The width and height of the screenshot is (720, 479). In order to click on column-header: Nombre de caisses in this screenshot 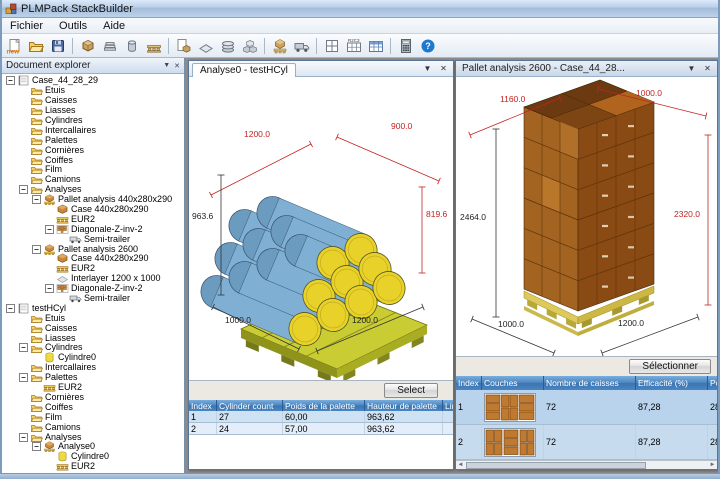, I will do `click(590, 383)`.